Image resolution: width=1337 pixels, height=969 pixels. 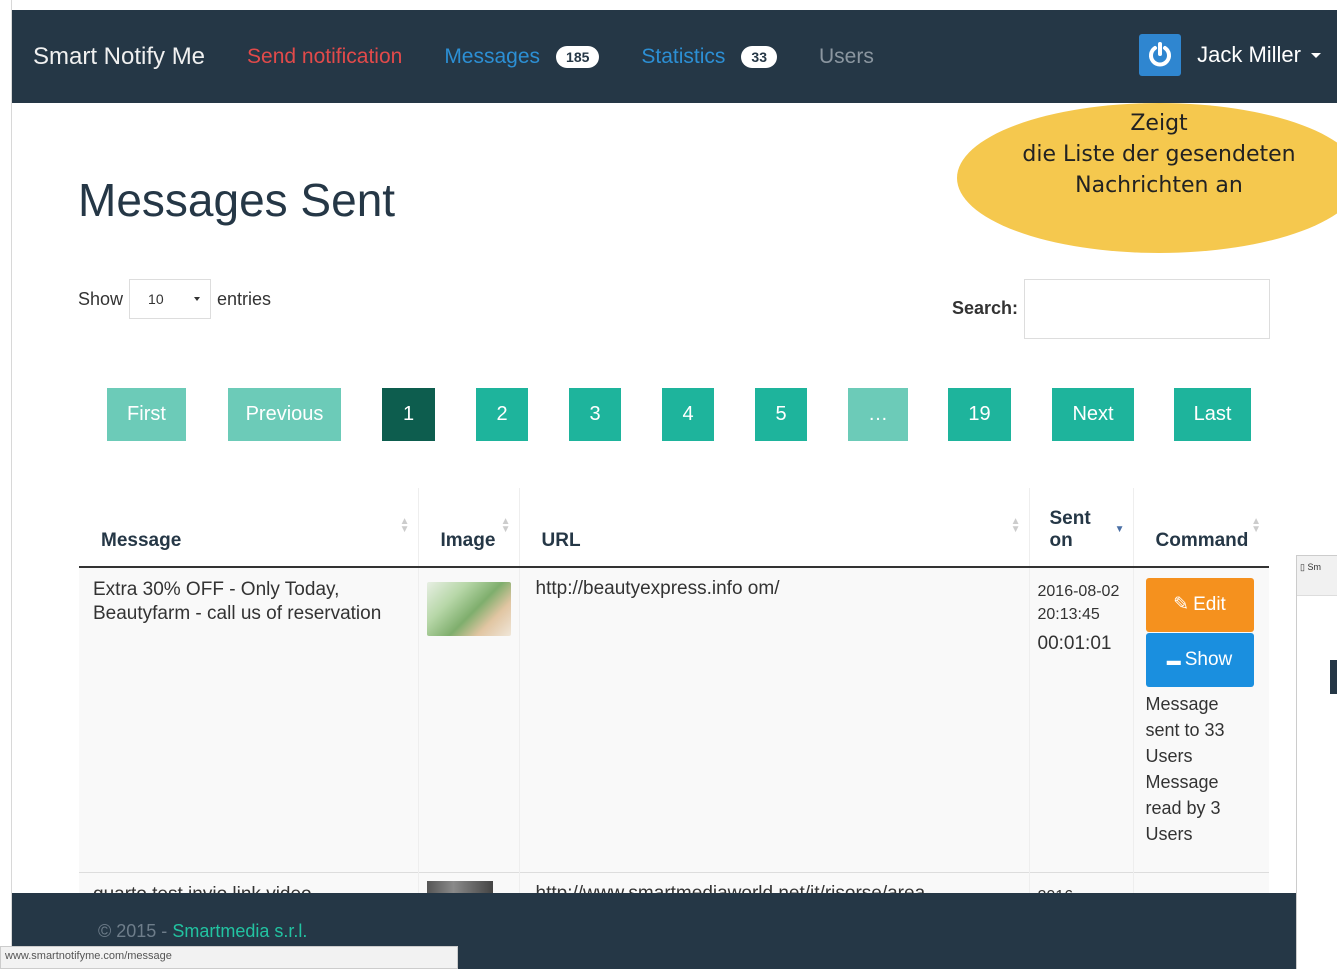 I want to click on sent-duration: 00:01:01, so click(x=1074, y=643).